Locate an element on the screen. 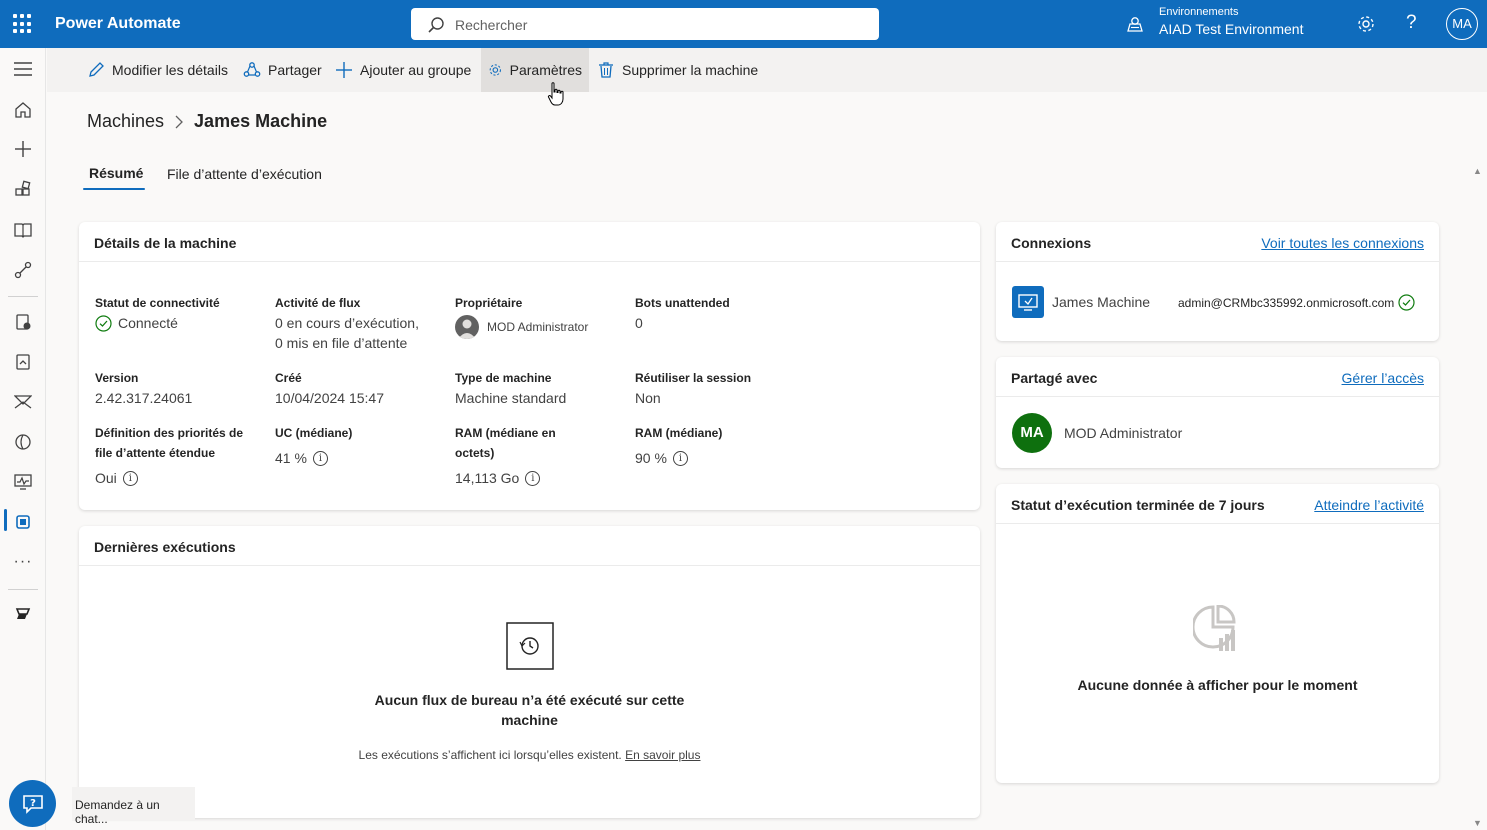 Image resolution: width=1487 pixels, height=830 pixels. connectivity-status: Connecté is located at coordinates (180, 323).